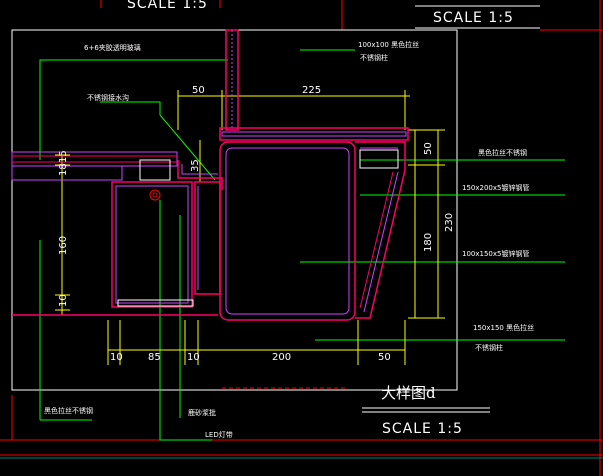 The height and width of the screenshot is (476, 603). What do you see at coordinates (388, 44) in the screenshot?
I see `annotation-steel-top: 100x100 黑色拉丝` at bounding box center [388, 44].